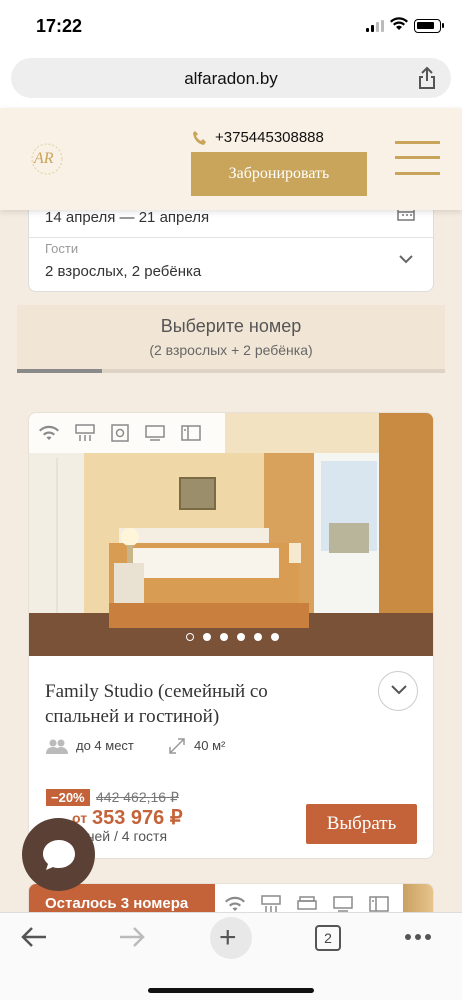  Describe the element at coordinates (62, 248) in the screenshot. I see `guests-label: Гости` at that location.